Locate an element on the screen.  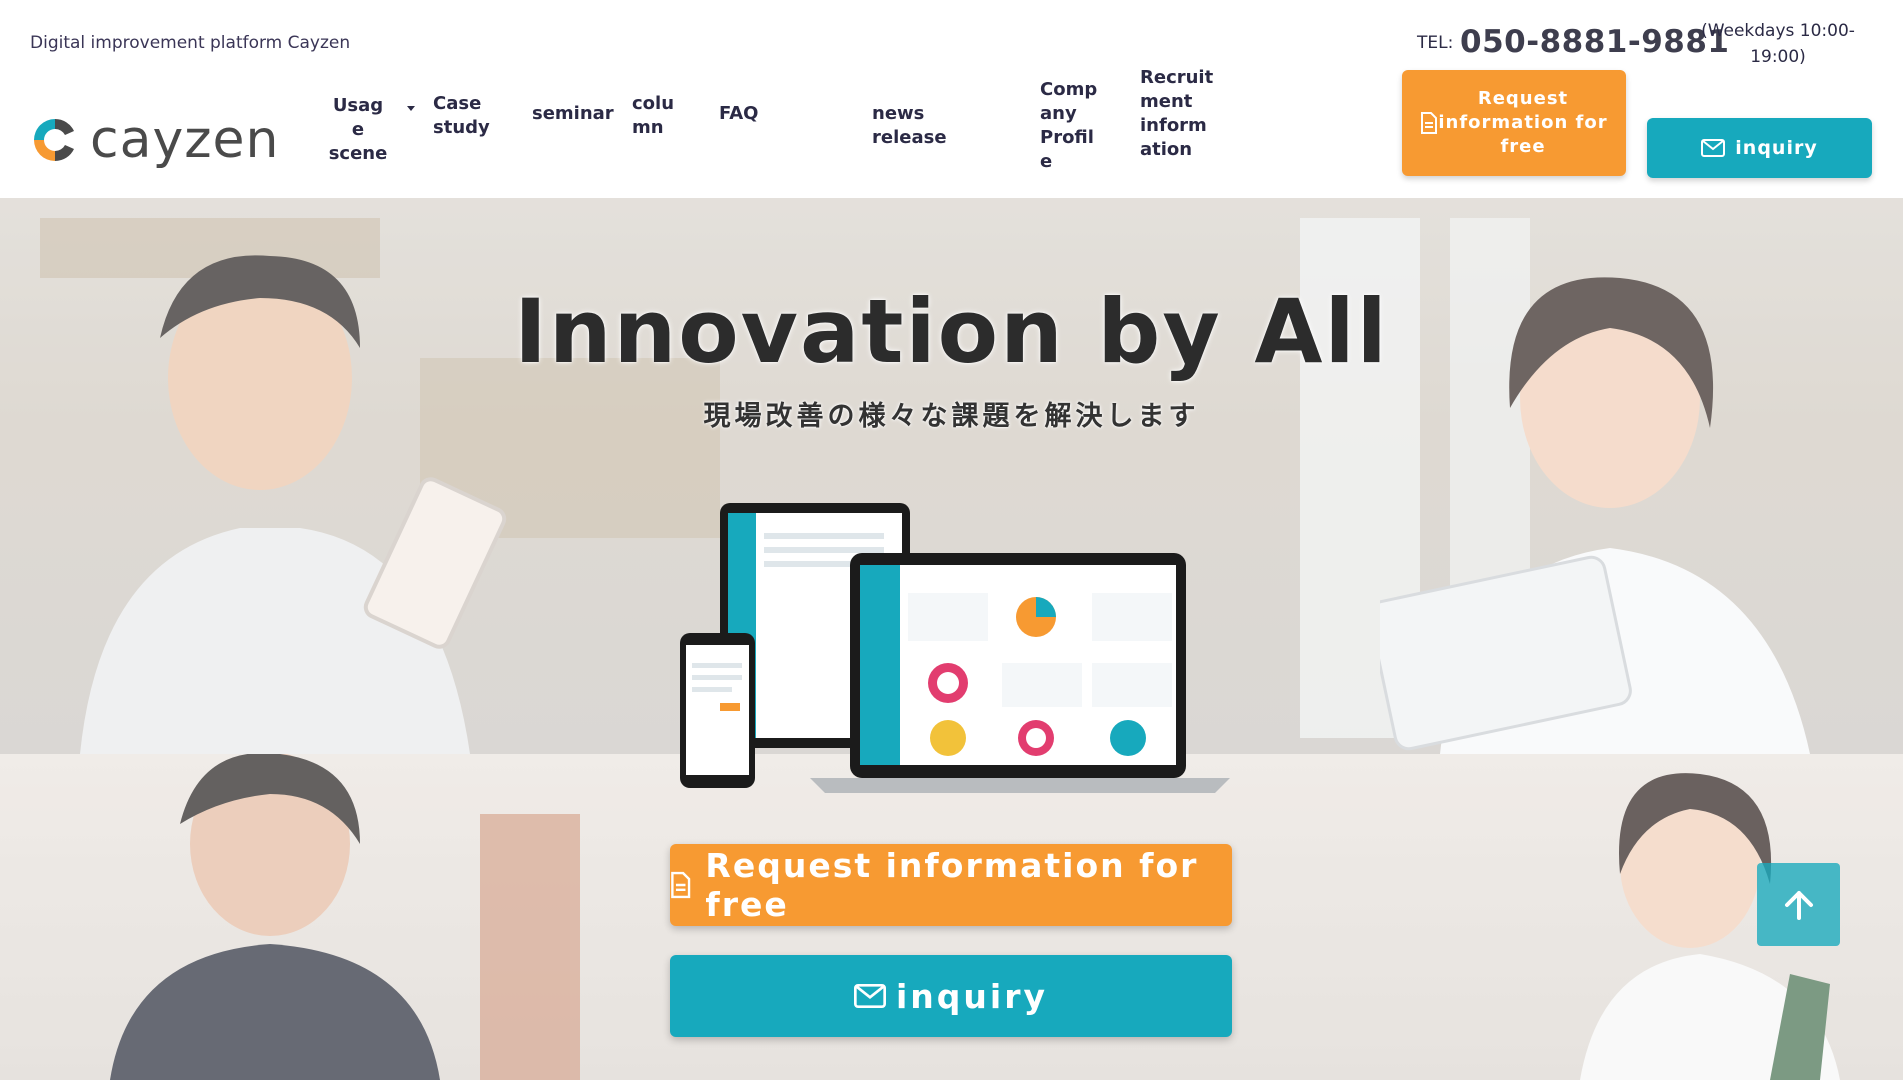
nav-news-release: news release is located at coordinates (909, 126).